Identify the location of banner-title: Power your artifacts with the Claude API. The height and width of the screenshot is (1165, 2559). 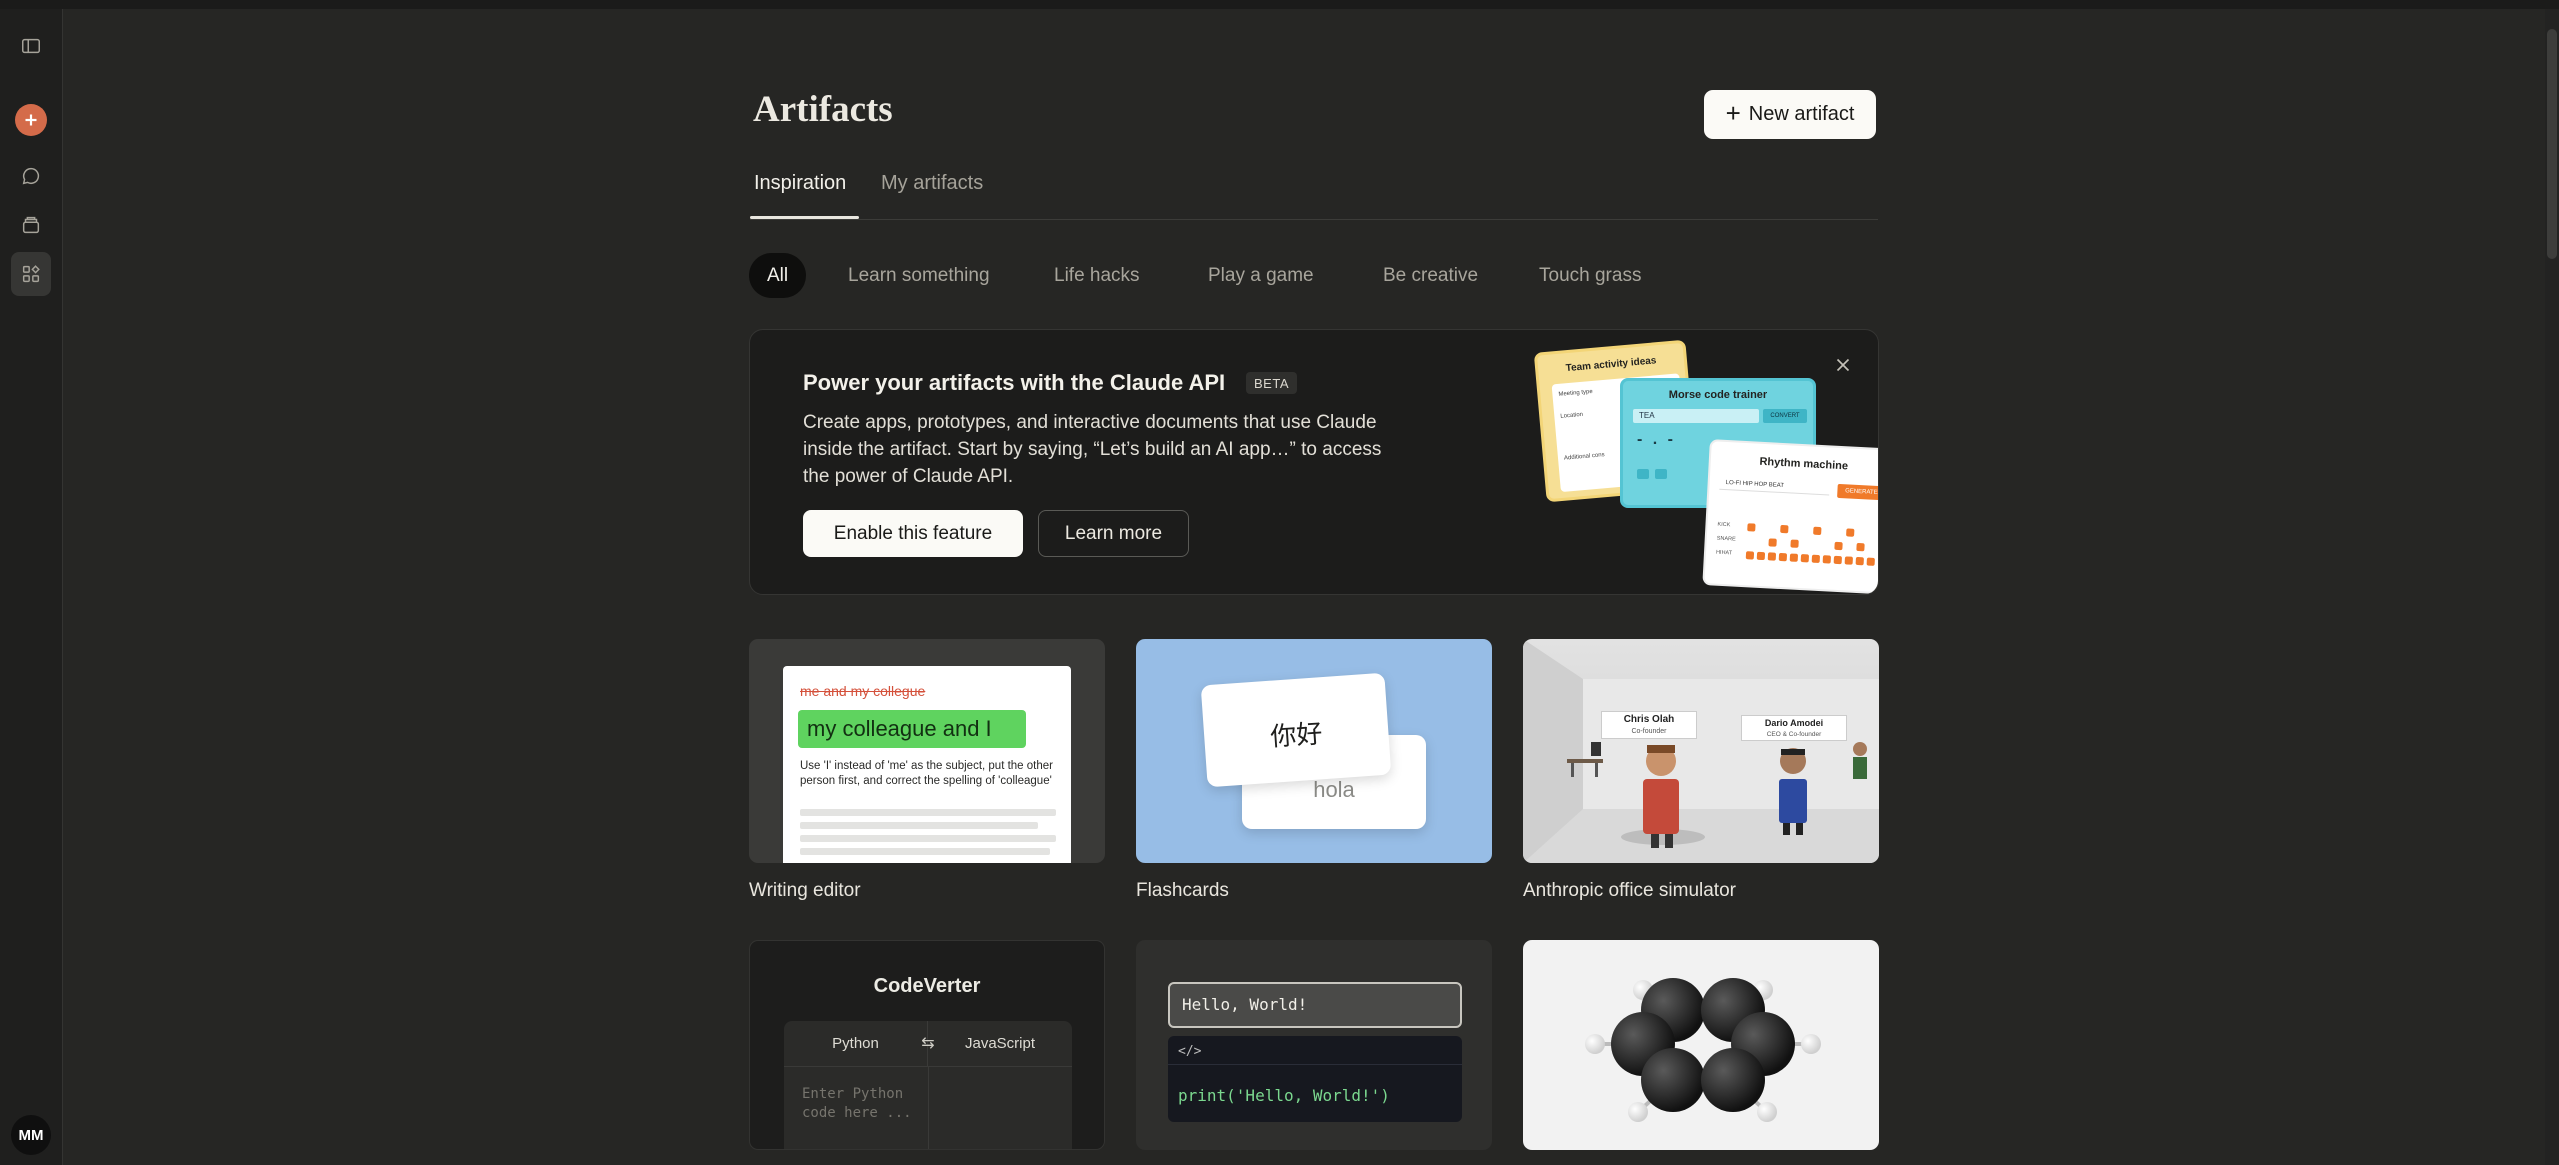
(1014, 382).